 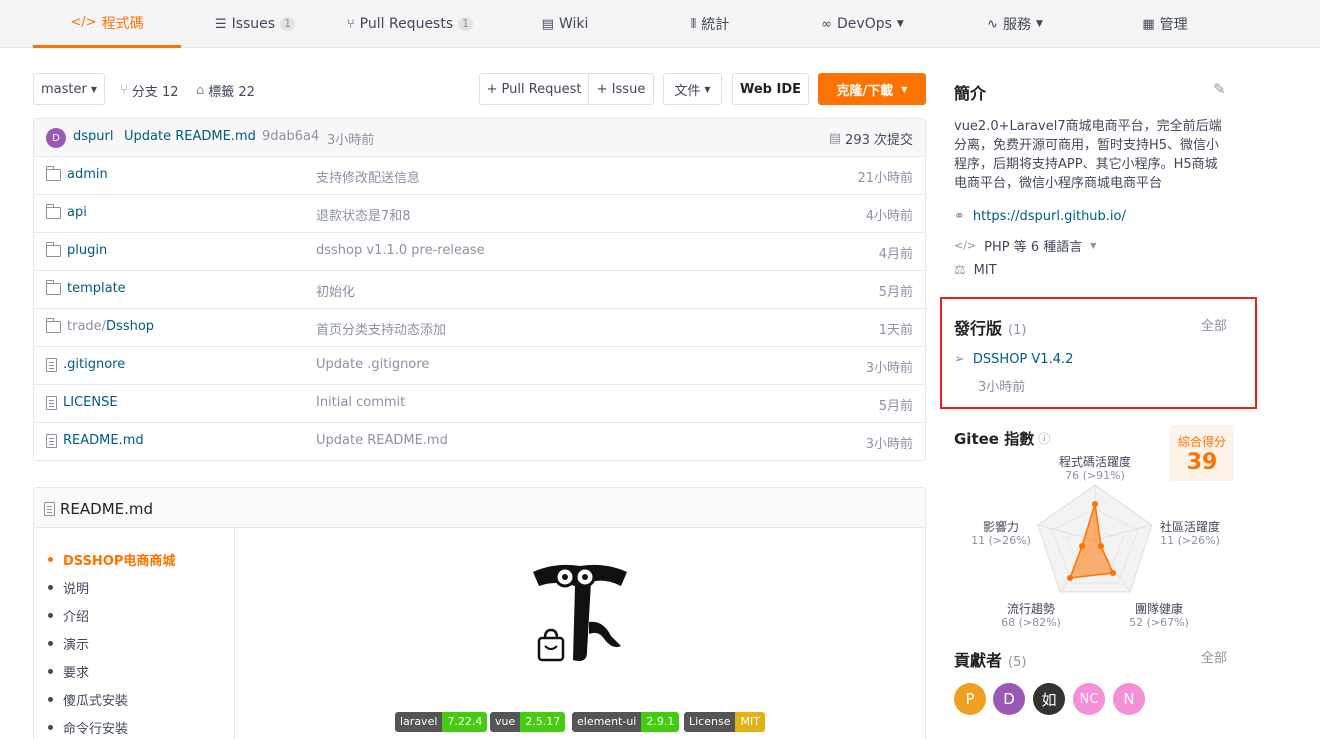 I want to click on new-issue-button: + Issue, so click(x=621, y=89).